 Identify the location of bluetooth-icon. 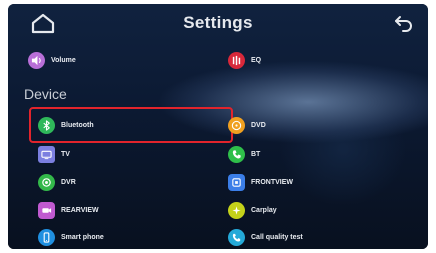
(46, 125).